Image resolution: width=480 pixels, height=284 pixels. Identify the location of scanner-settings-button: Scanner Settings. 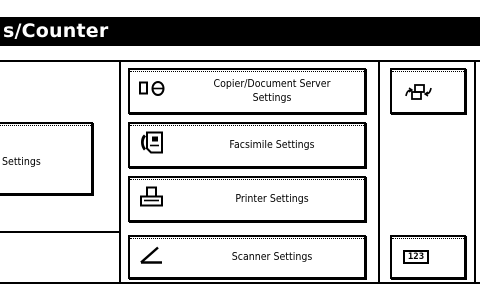
(247, 257).